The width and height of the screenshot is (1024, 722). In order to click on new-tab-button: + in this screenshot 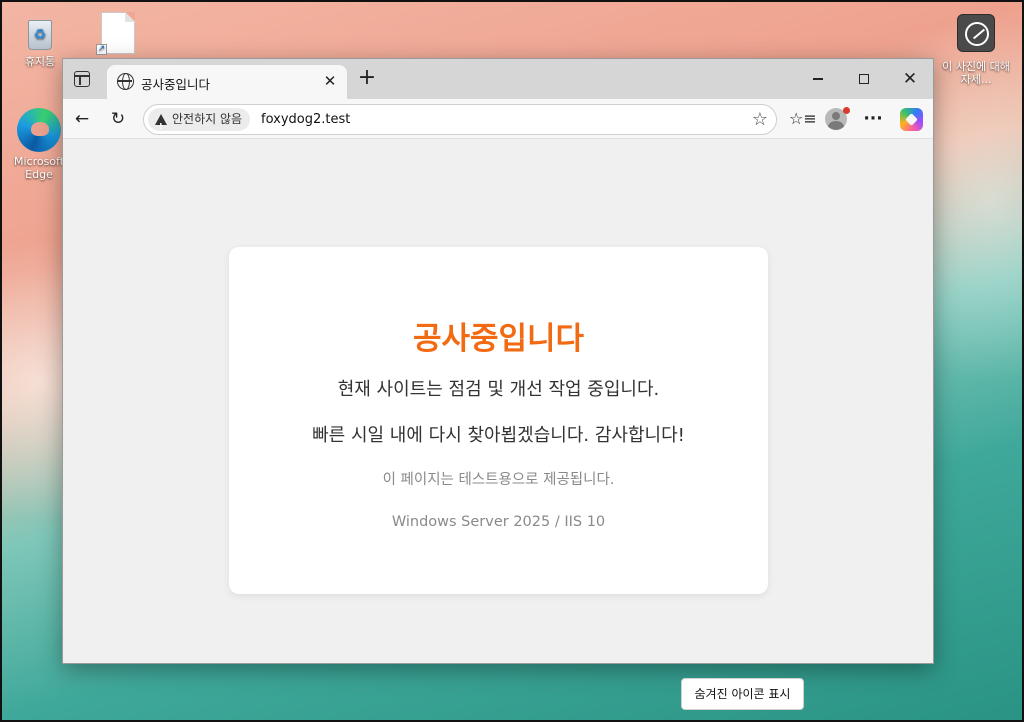, I will do `click(367, 78)`.